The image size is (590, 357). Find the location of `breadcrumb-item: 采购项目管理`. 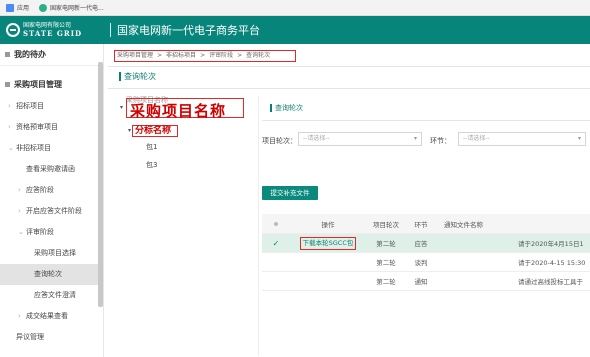

breadcrumb-item: 采购项目管理 is located at coordinates (135, 55).